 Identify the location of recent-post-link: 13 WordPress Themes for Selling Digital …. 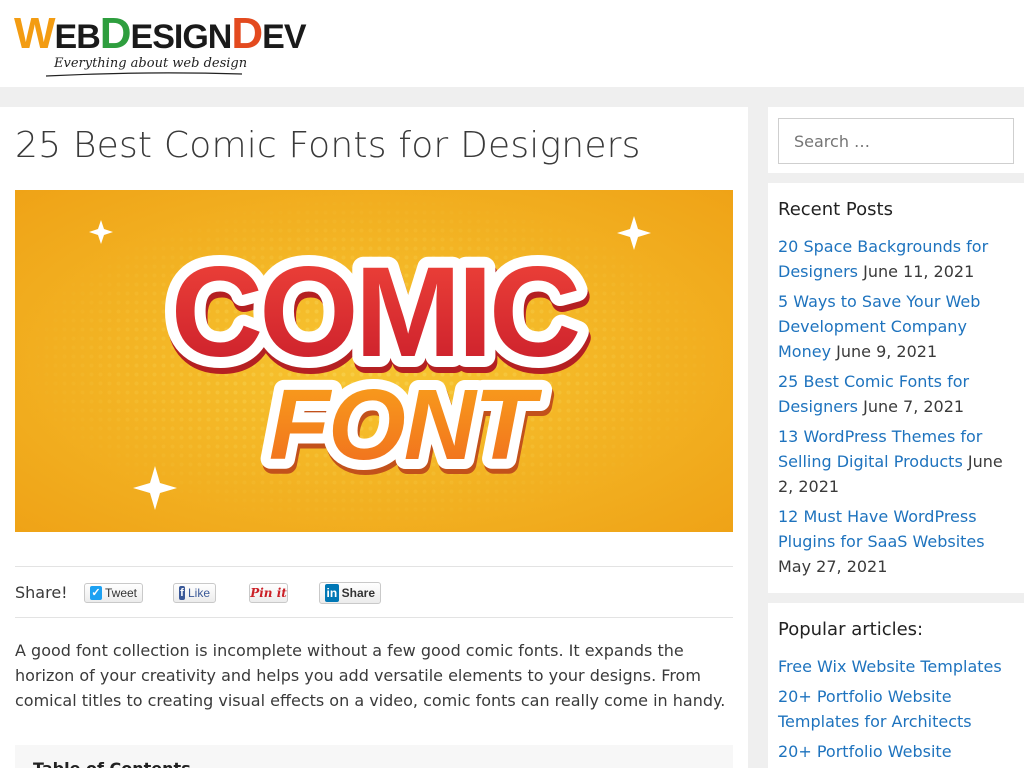
(880, 449).